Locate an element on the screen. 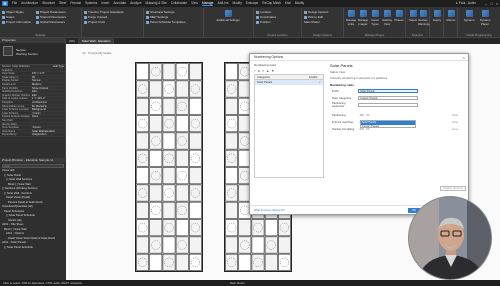  menu-item: View is located at coordinates (194, 3).